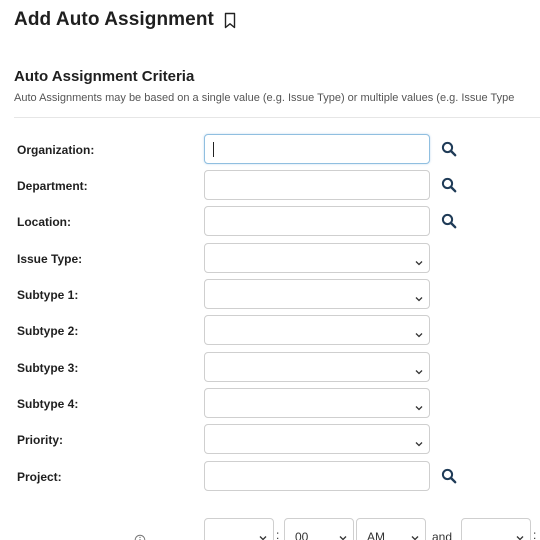 The image size is (540, 540). Describe the element at coordinates (230, 20) in the screenshot. I see `bookmark-icon` at that location.